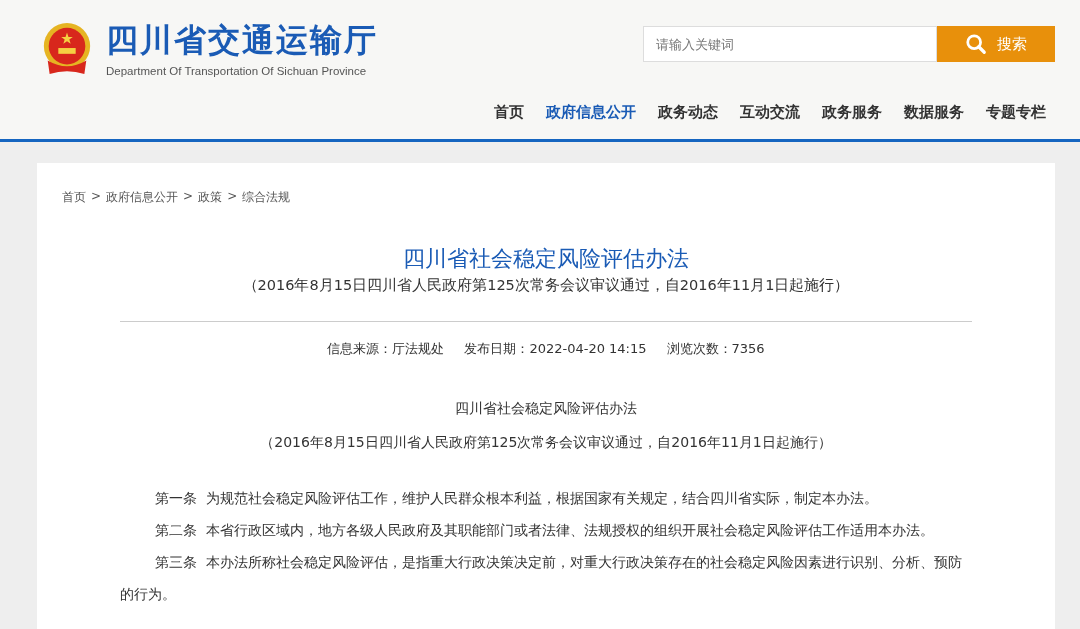 This screenshot has width=1080, height=629. What do you see at coordinates (237, 71) in the screenshot?
I see `site-subtitle: Department Of Transportation Of Sichuan Province` at bounding box center [237, 71].